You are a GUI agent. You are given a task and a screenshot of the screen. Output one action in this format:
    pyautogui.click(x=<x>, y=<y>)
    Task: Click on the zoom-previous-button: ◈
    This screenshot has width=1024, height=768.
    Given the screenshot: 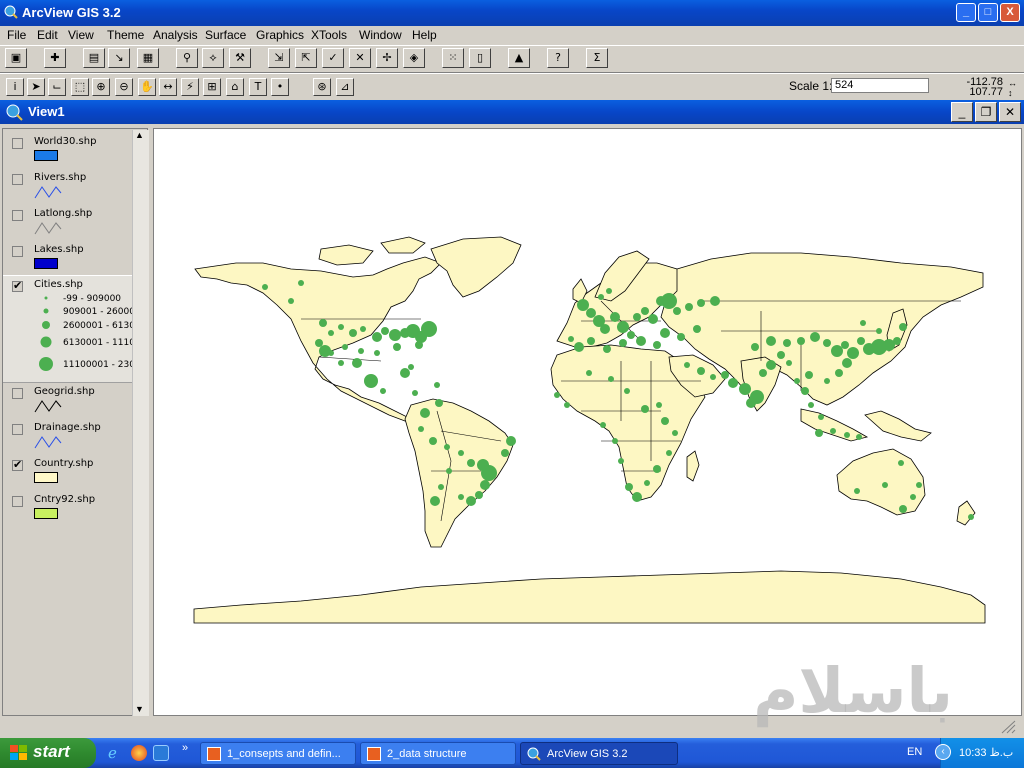 What is the action you would take?
    pyautogui.click(x=414, y=58)
    